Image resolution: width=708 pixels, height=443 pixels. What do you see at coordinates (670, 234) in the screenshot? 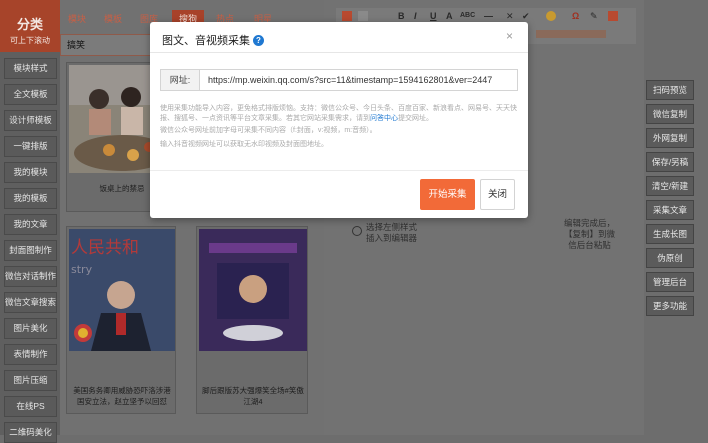
I see `long-image-button: 生成长图` at bounding box center [670, 234].